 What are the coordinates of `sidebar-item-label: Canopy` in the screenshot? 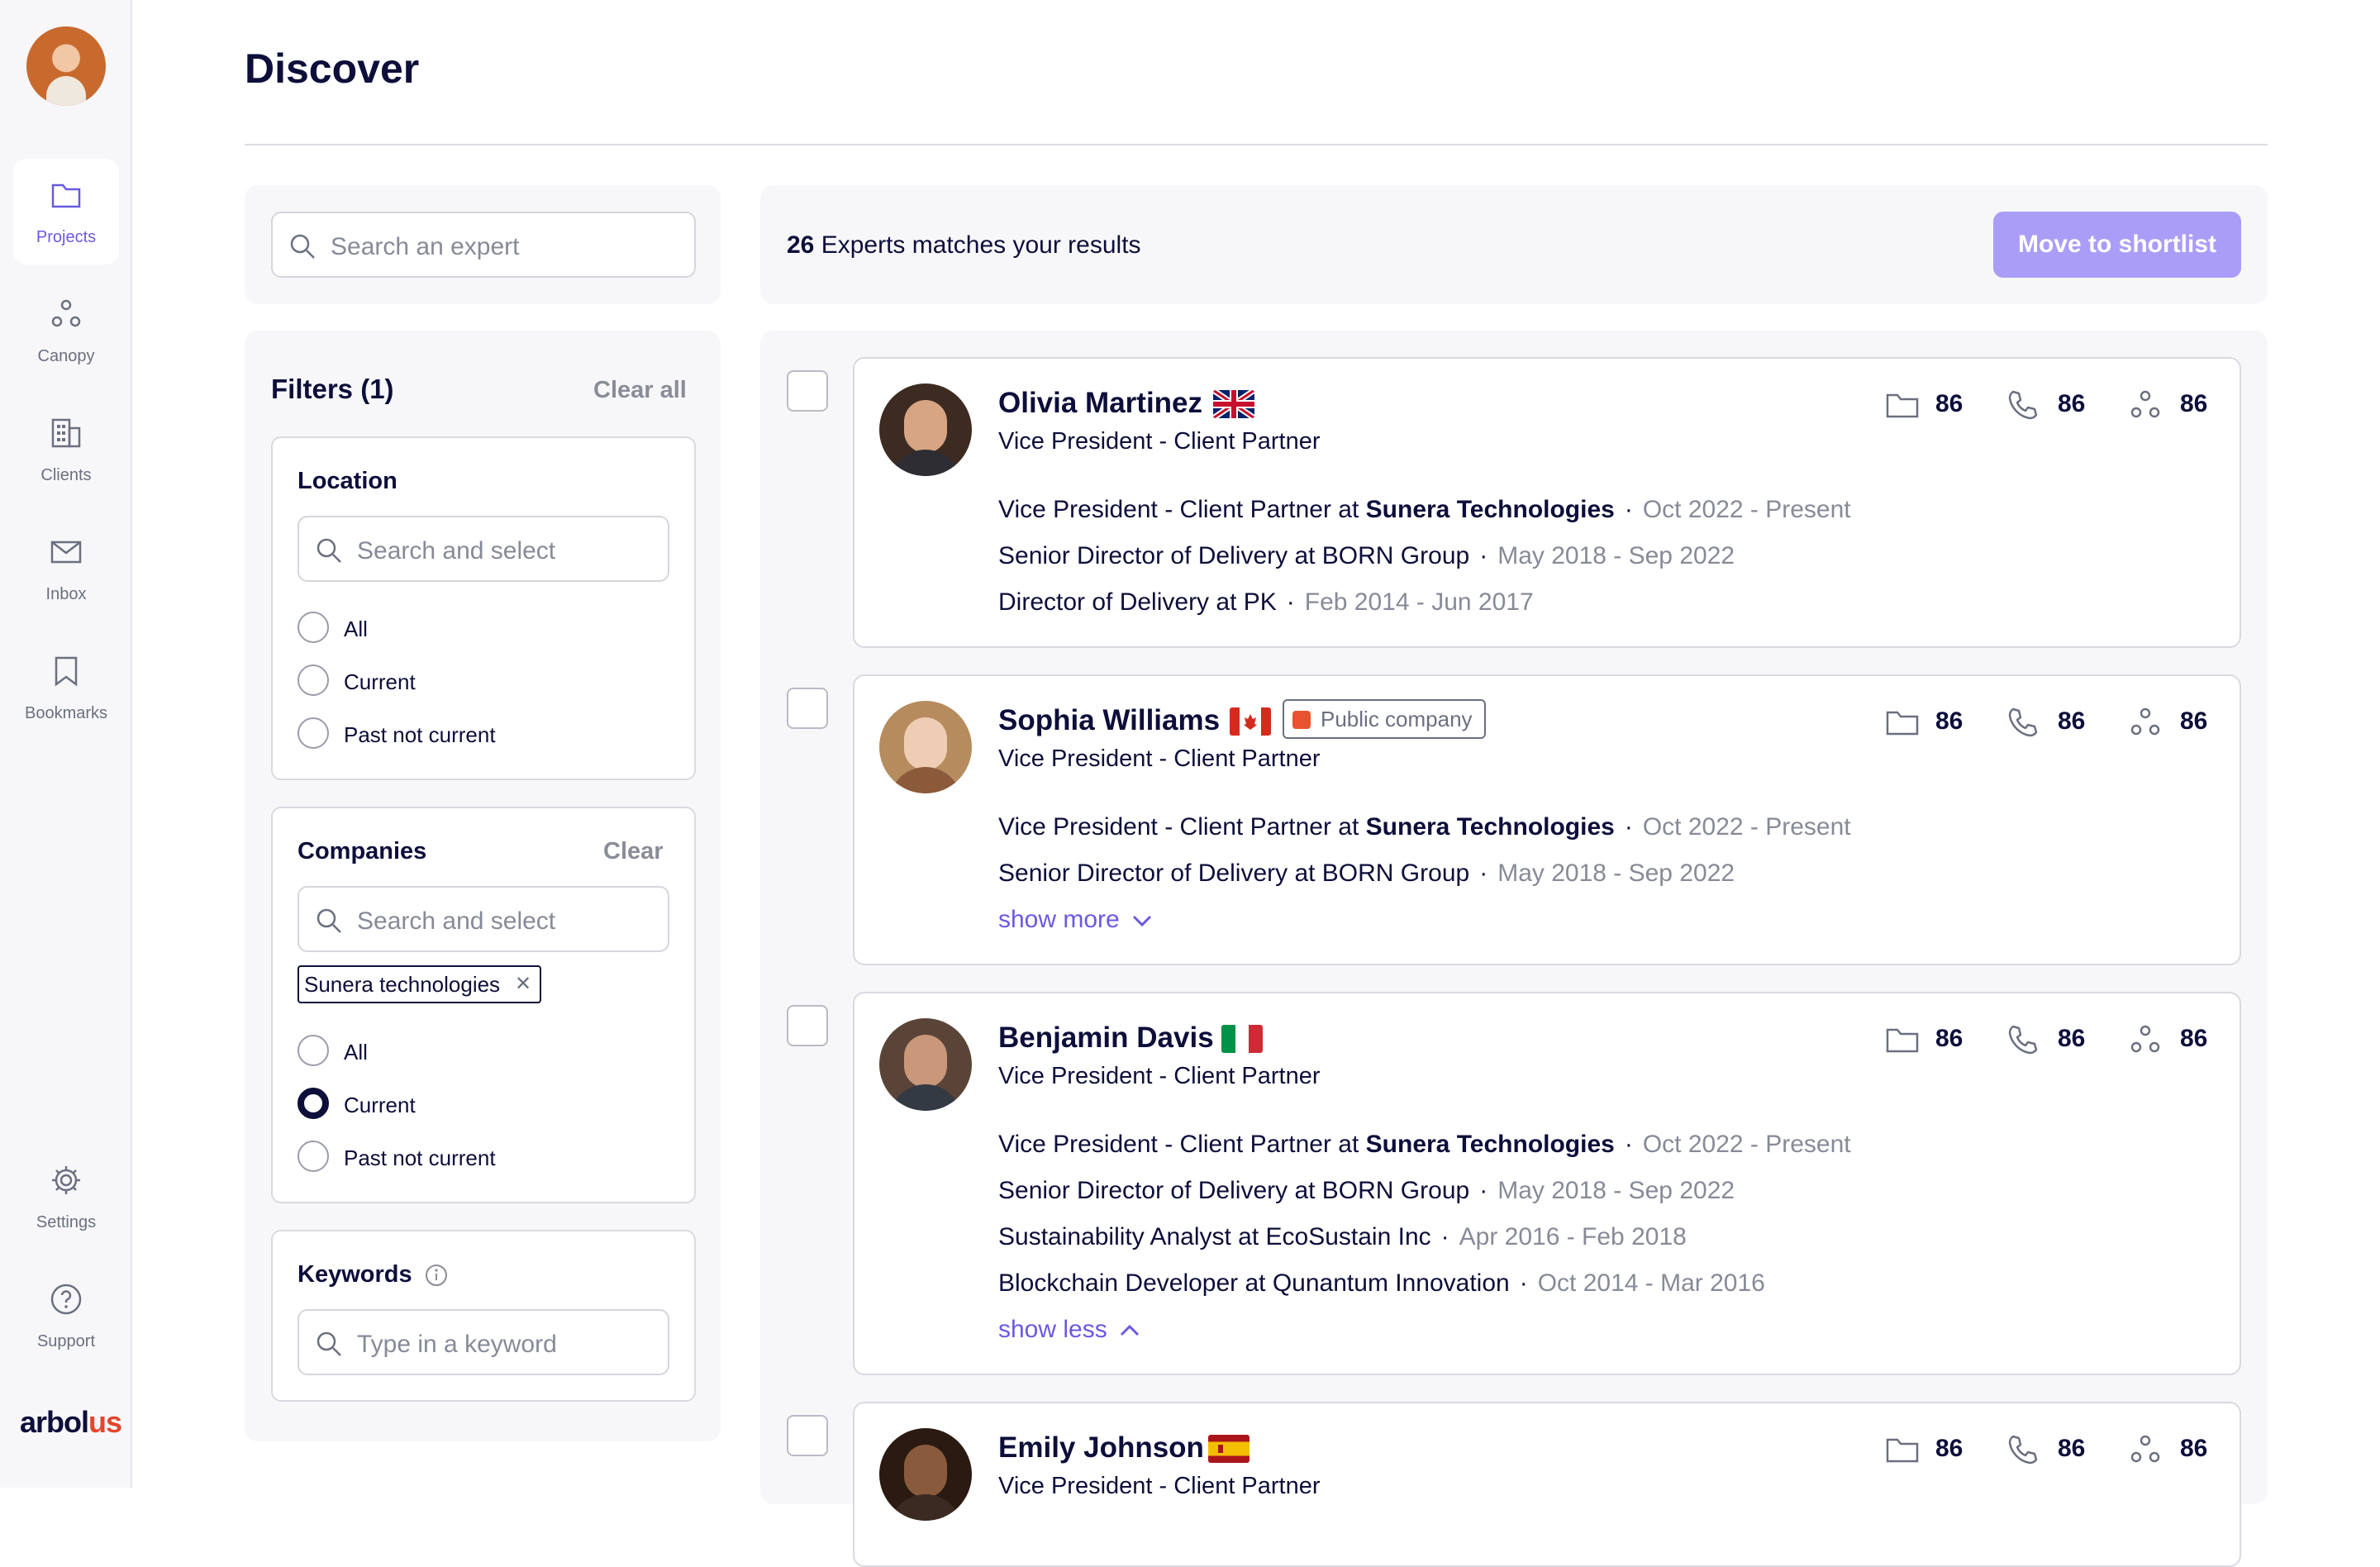 It's located at (66, 356).